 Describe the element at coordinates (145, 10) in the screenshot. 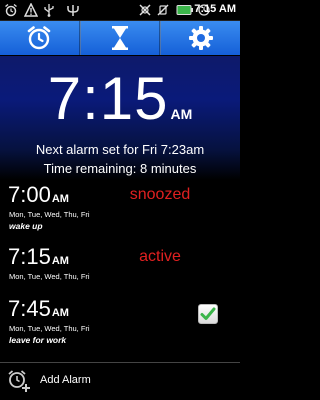

I see `signal-off-icon` at that location.